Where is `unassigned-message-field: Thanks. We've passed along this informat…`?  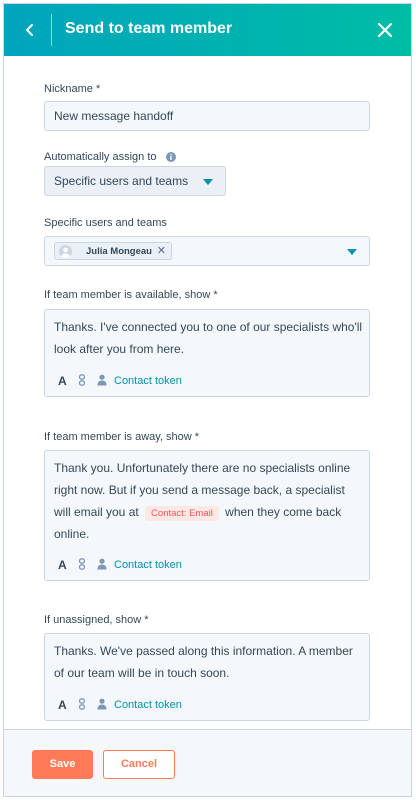 unassigned-message-field: Thanks. We've passed along this informat… is located at coordinates (207, 677).